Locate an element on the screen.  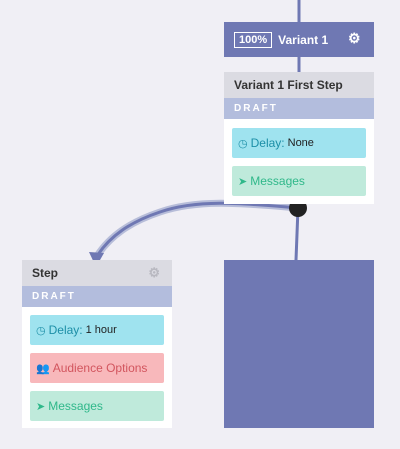
variant-name: Variant 1 is located at coordinates (303, 39).